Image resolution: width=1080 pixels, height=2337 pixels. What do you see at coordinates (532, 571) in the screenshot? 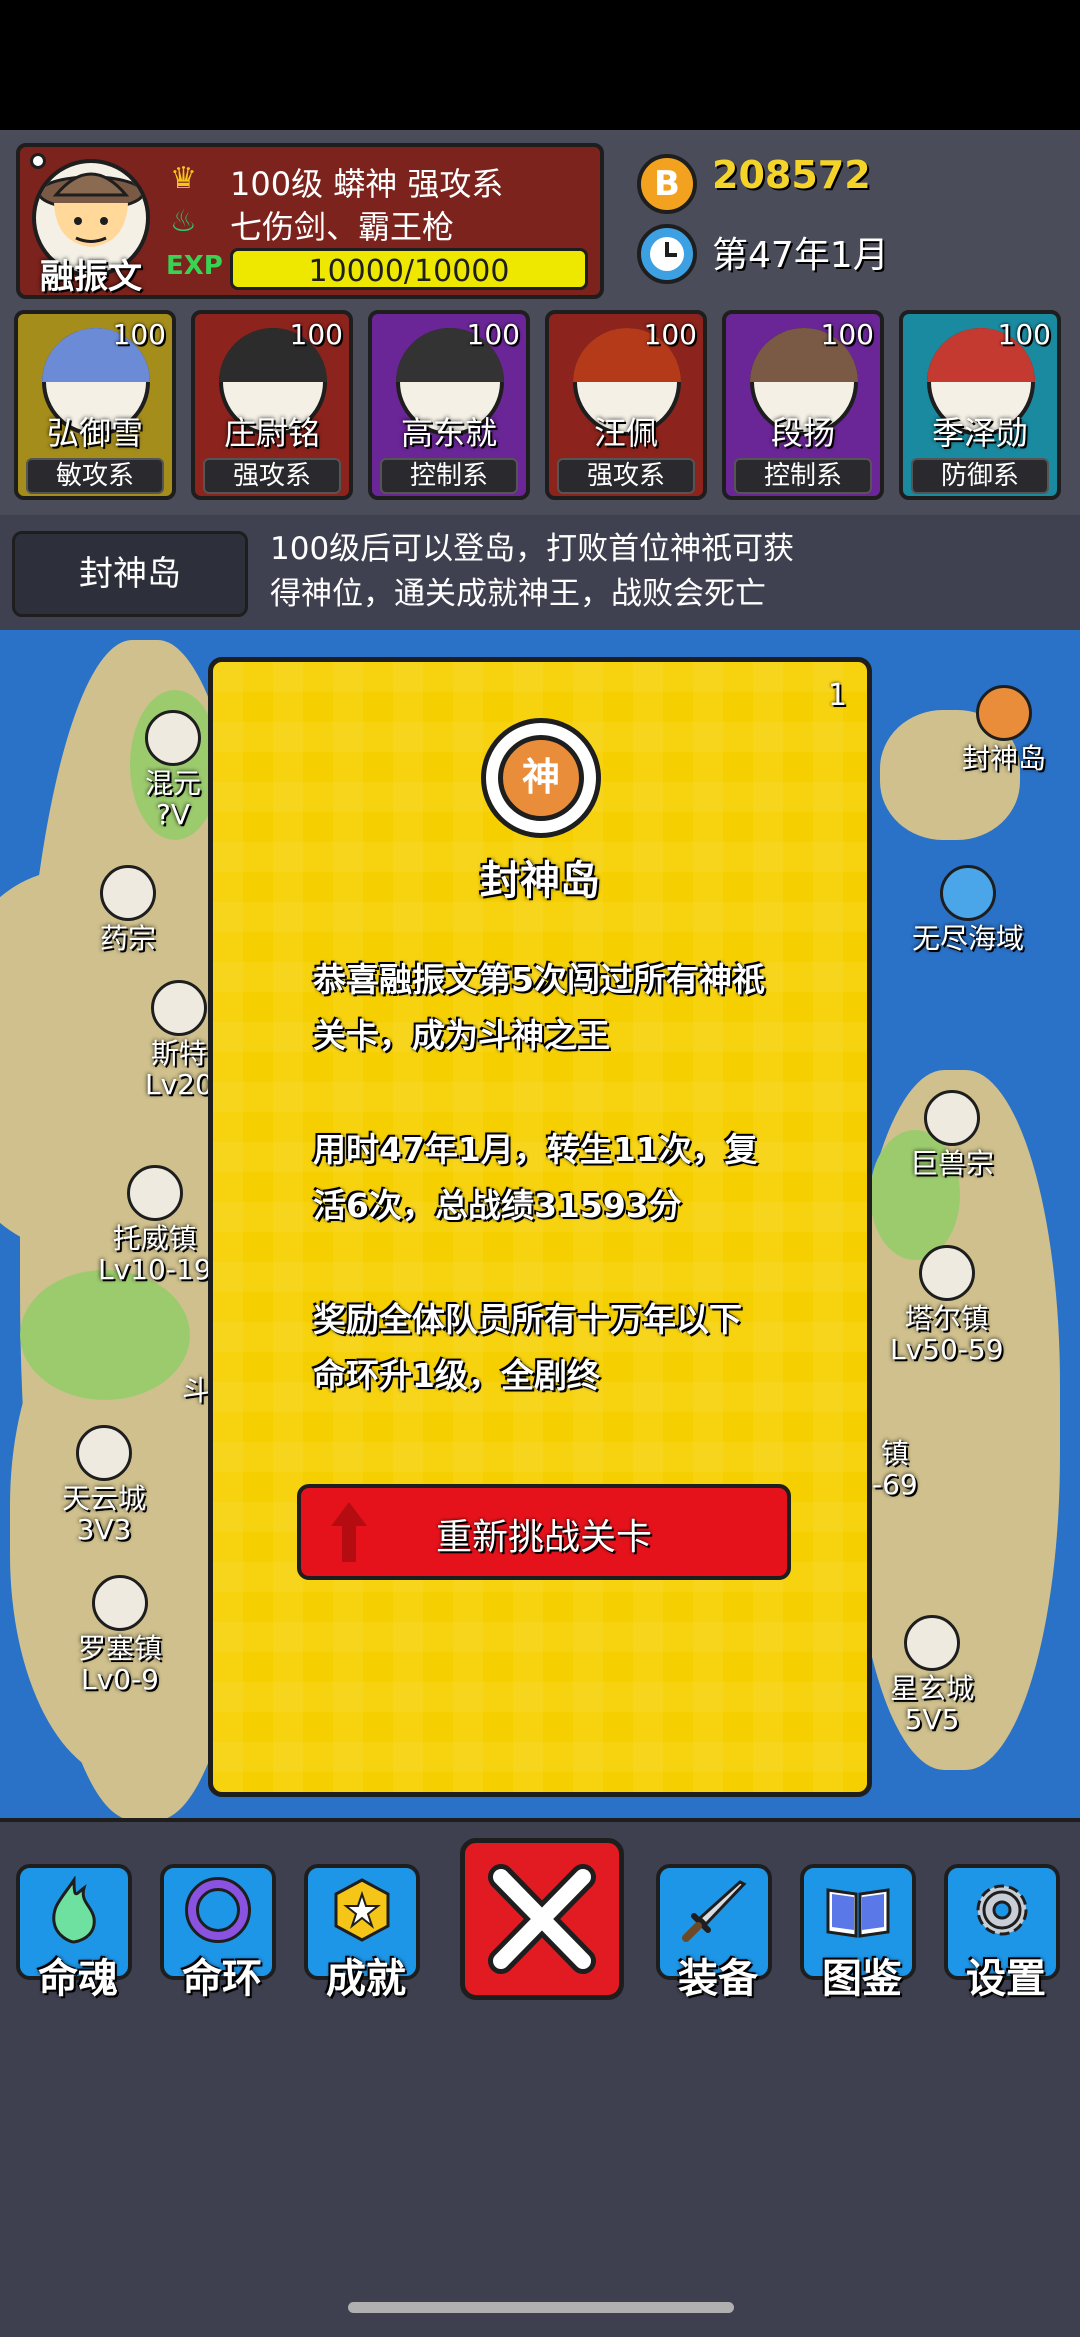
I see `location-description: 100级后可以登岛，打败首位神祇可获 得神位，通关成就神王，战败会死亡` at bounding box center [532, 571].